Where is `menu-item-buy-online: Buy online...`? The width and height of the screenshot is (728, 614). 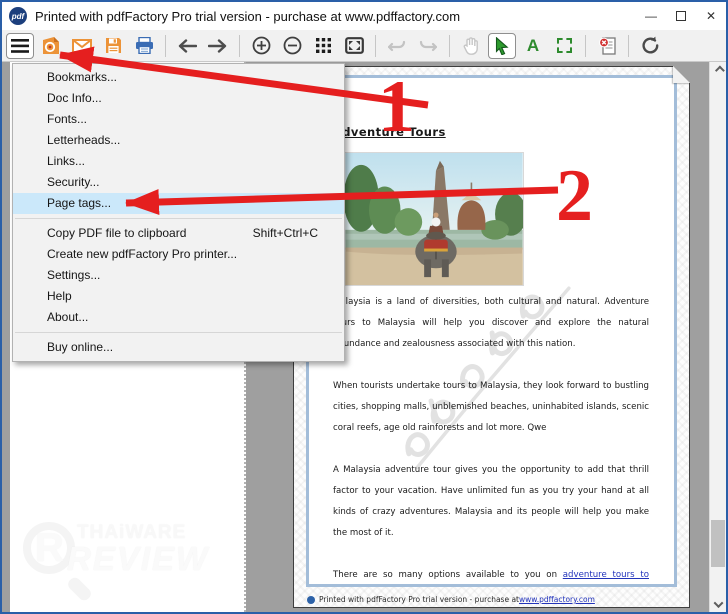
menu-item-buy-online: Buy online... is located at coordinates (178, 347).